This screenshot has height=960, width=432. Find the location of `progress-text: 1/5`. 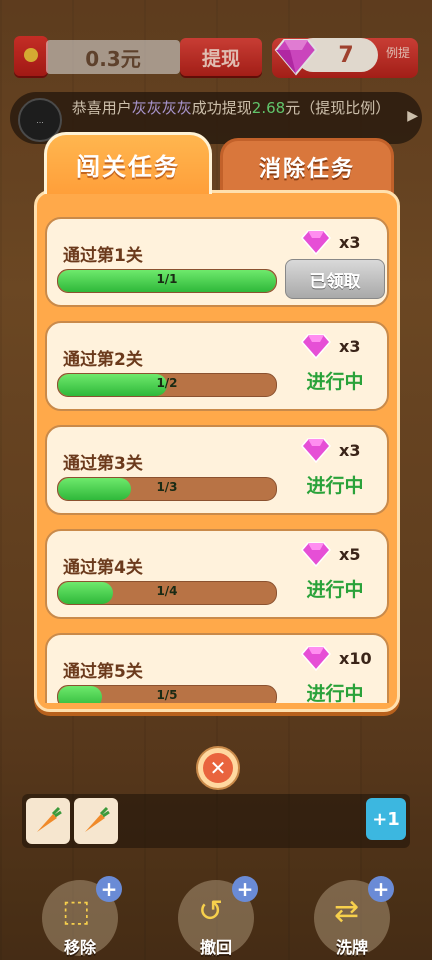

progress-text: 1/5 is located at coordinates (167, 695).